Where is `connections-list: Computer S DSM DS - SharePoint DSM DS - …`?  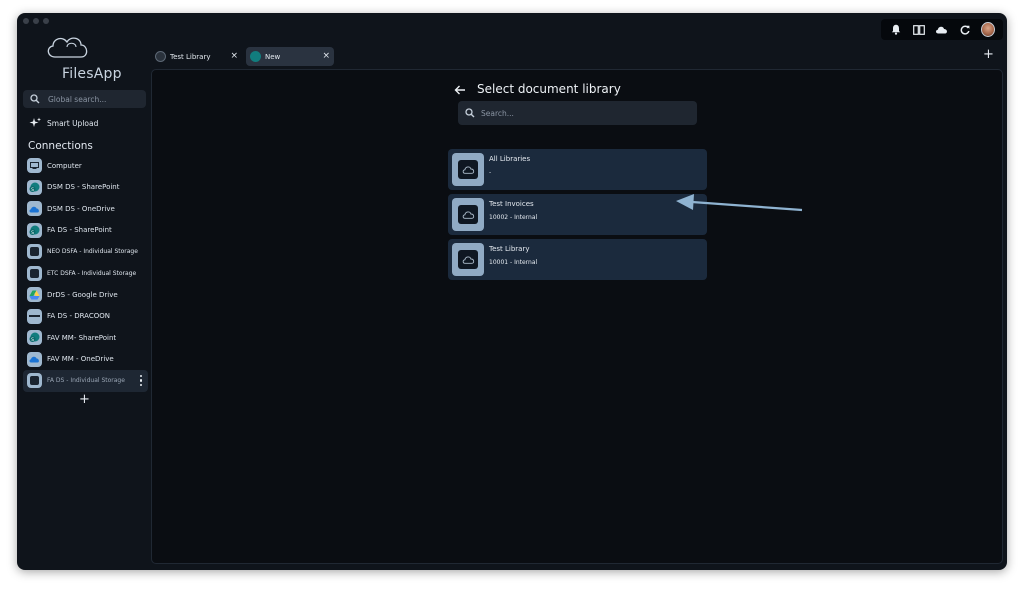 connections-list: Computer S DSM DS - SharePoint DSM DS - … is located at coordinates (85, 273).